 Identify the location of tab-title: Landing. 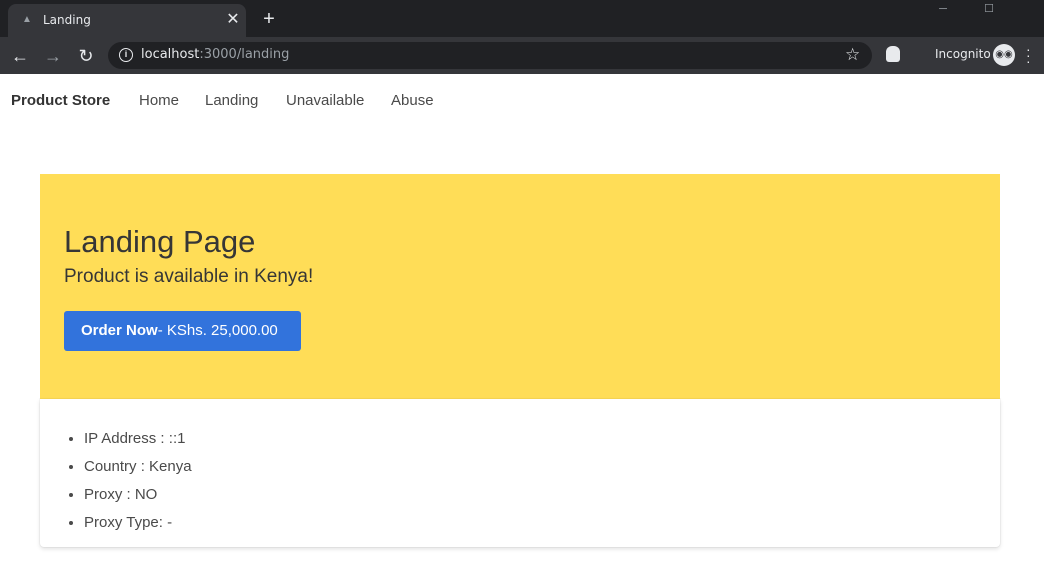
(67, 20).